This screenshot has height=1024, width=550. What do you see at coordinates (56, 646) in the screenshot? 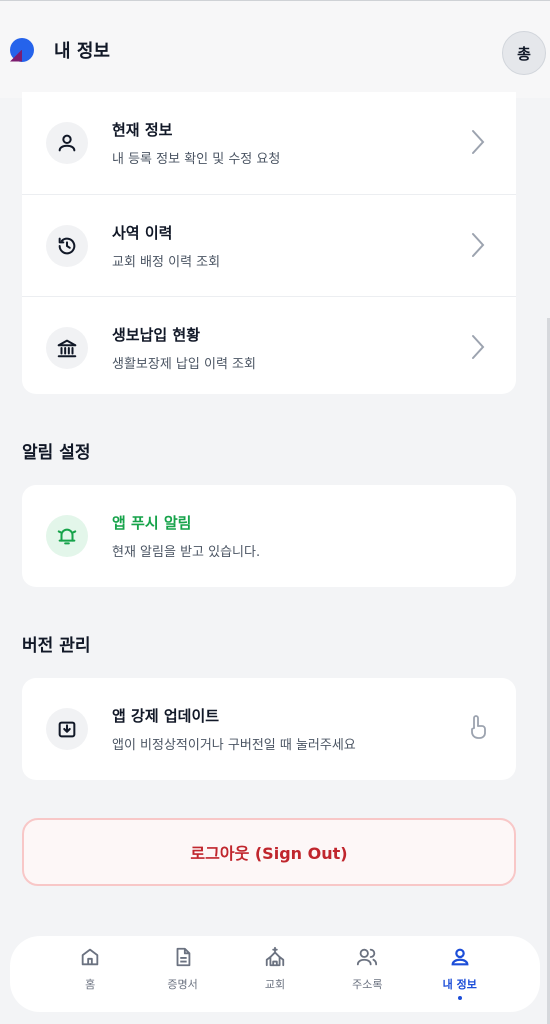
I see `section-title-version: 버전 관리` at bounding box center [56, 646].